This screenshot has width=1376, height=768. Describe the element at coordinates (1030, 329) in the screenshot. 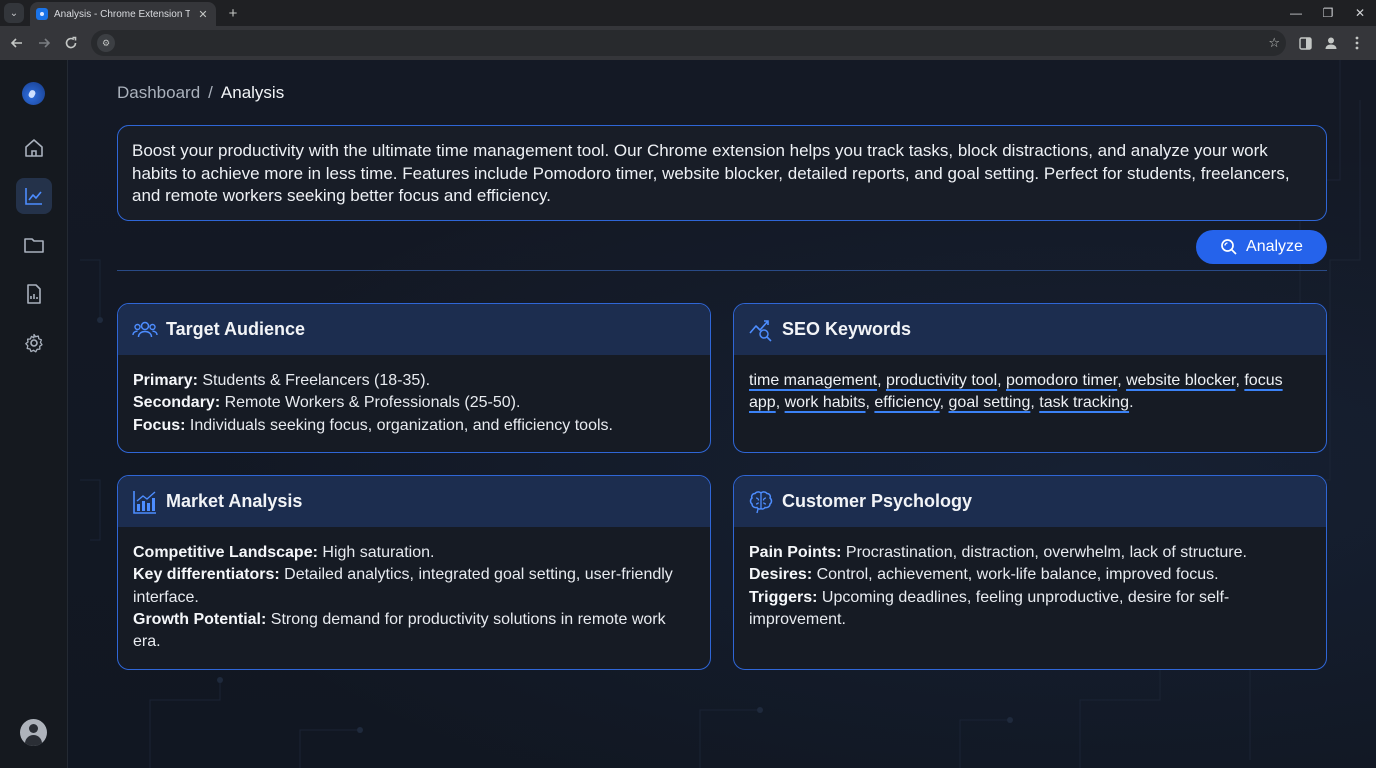

I see `card-header: SEO Keywords` at that location.